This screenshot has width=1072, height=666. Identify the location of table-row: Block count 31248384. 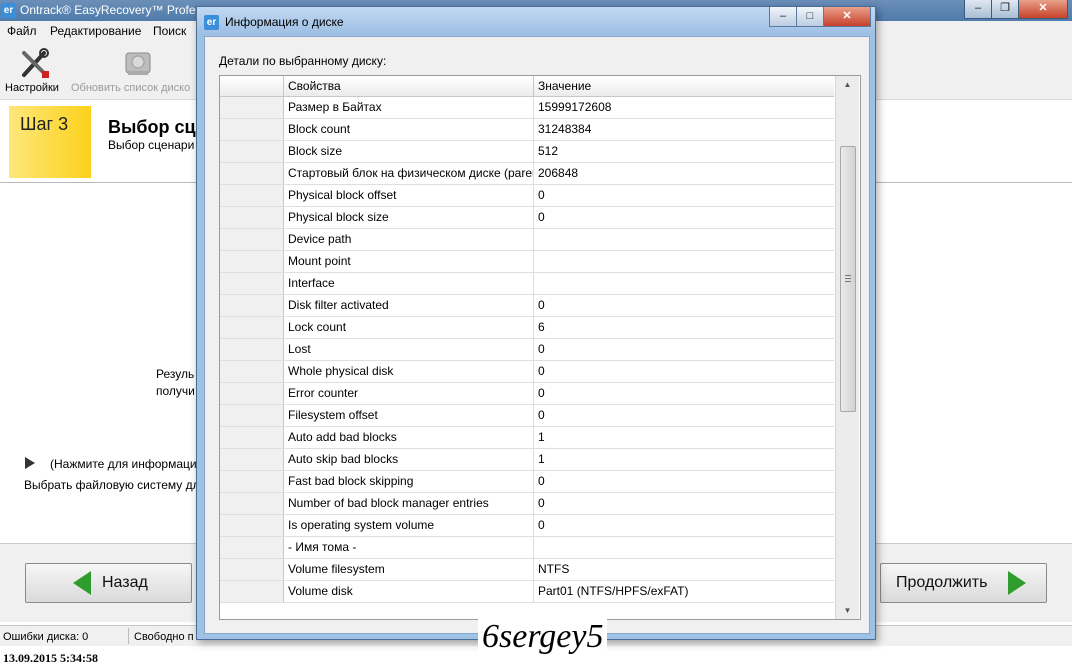
(527, 130).